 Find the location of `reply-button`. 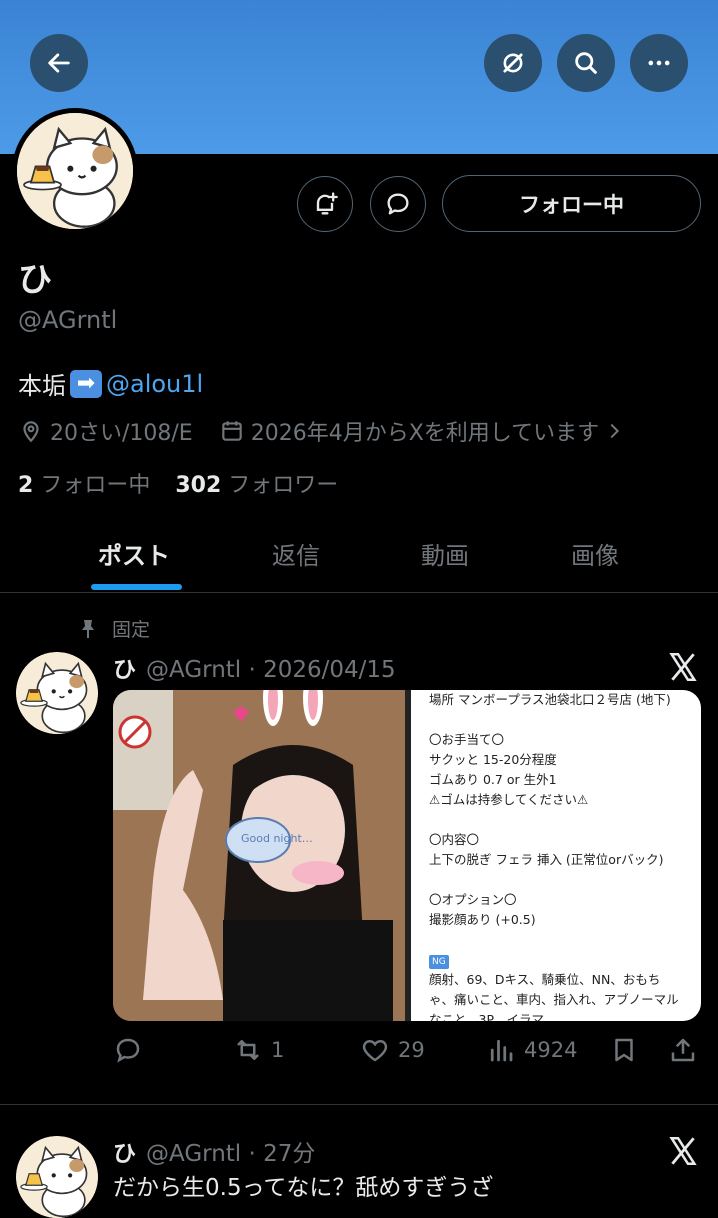

reply-button is located at coordinates (128, 1050).